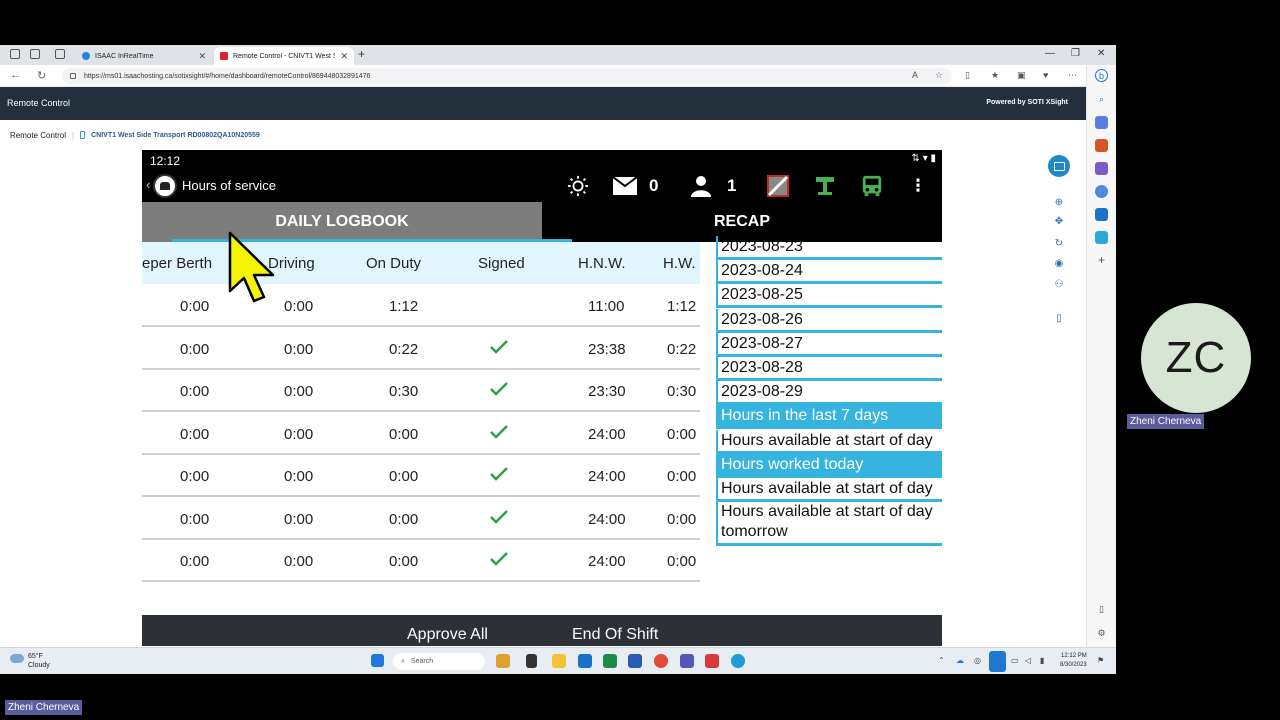 The height and width of the screenshot is (720, 1280). What do you see at coordinates (918, 186) in the screenshot?
I see `overflow-menu-icon: ⋮` at bounding box center [918, 186].